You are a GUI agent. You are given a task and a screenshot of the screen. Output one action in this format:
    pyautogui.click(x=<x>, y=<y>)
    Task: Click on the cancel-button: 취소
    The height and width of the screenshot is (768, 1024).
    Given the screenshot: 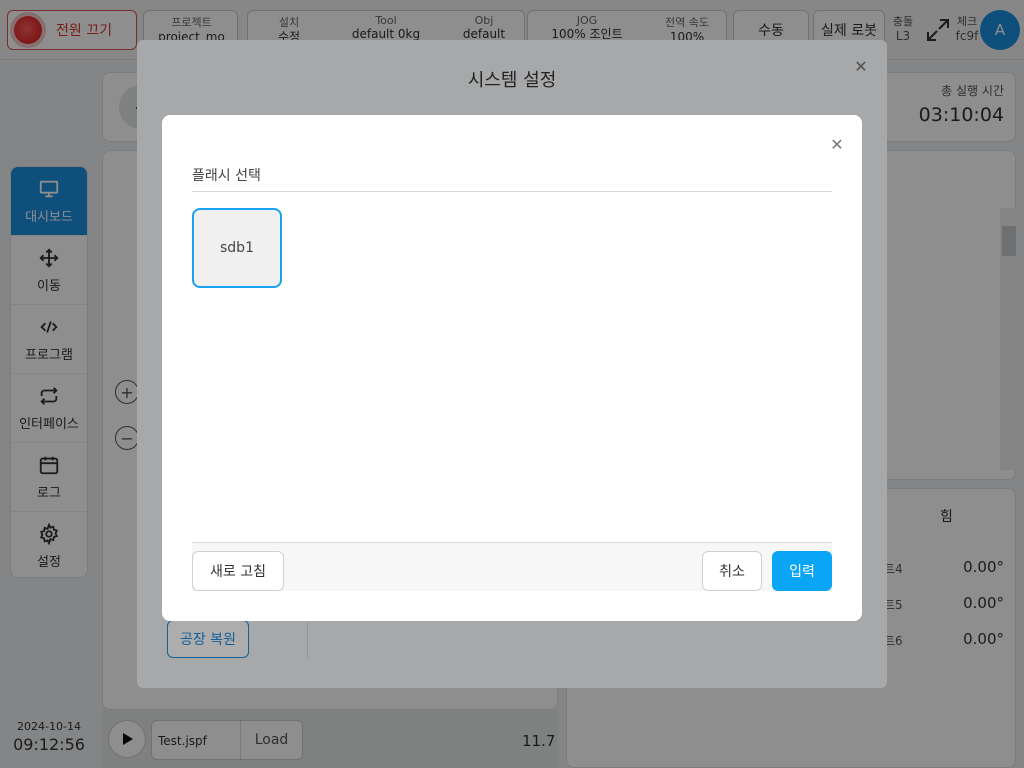 What is the action you would take?
    pyautogui.click(x=732, y=571)
    